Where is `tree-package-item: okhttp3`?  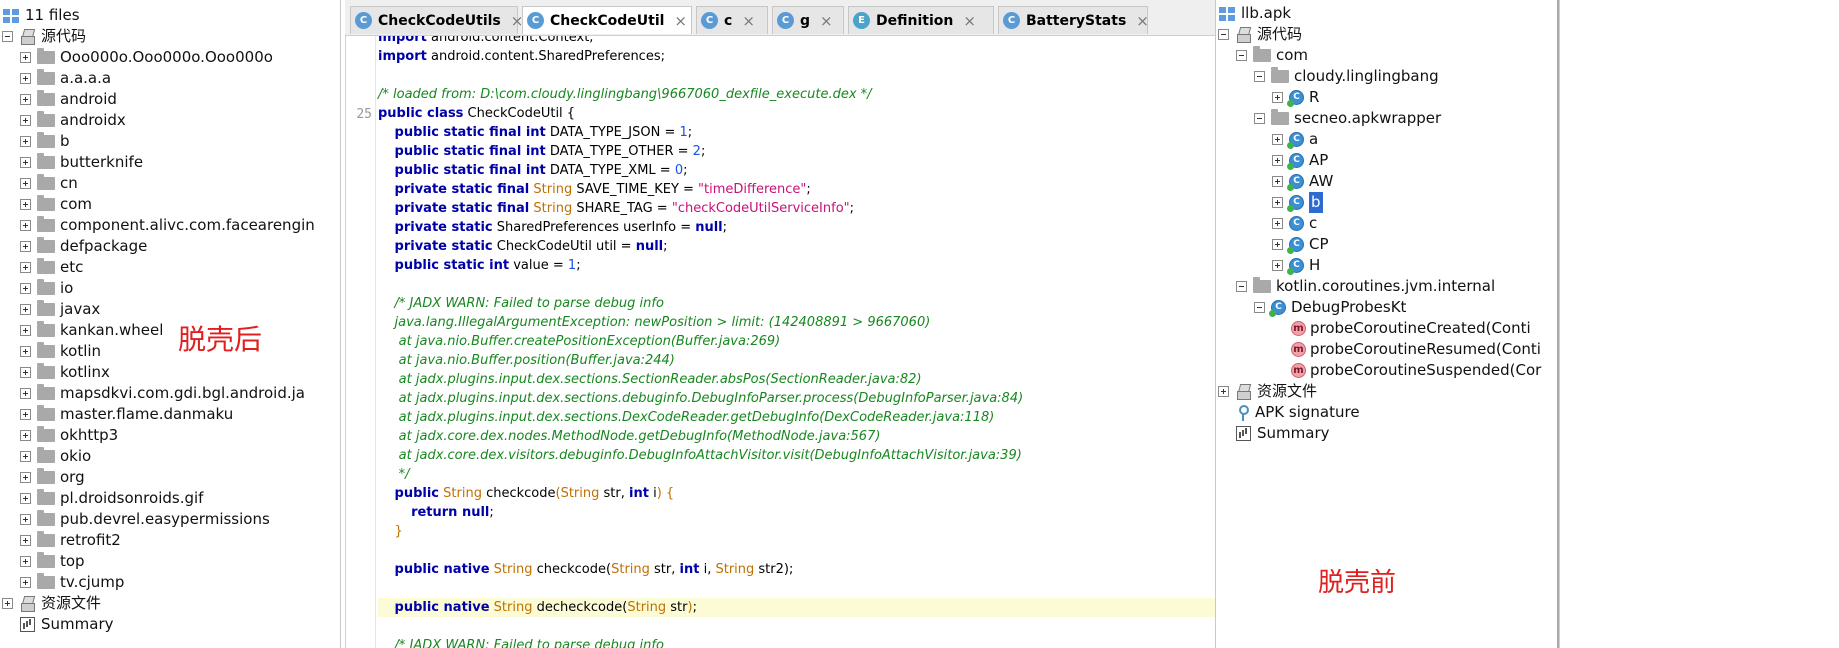
tree-package-item: okhttp3 is located at coordinates (69, 435).